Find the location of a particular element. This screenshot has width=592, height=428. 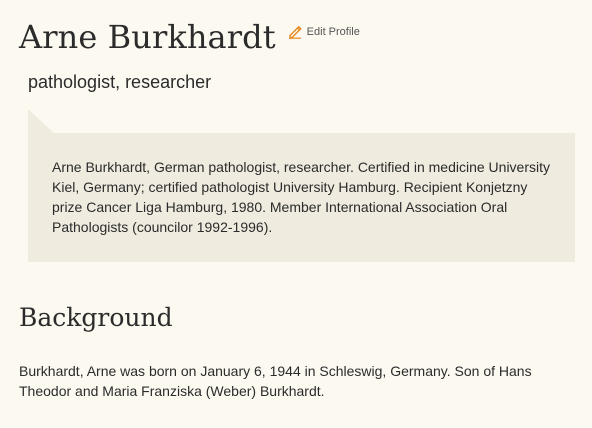

pencil-edit-icon is located at coordinates (295, 32).